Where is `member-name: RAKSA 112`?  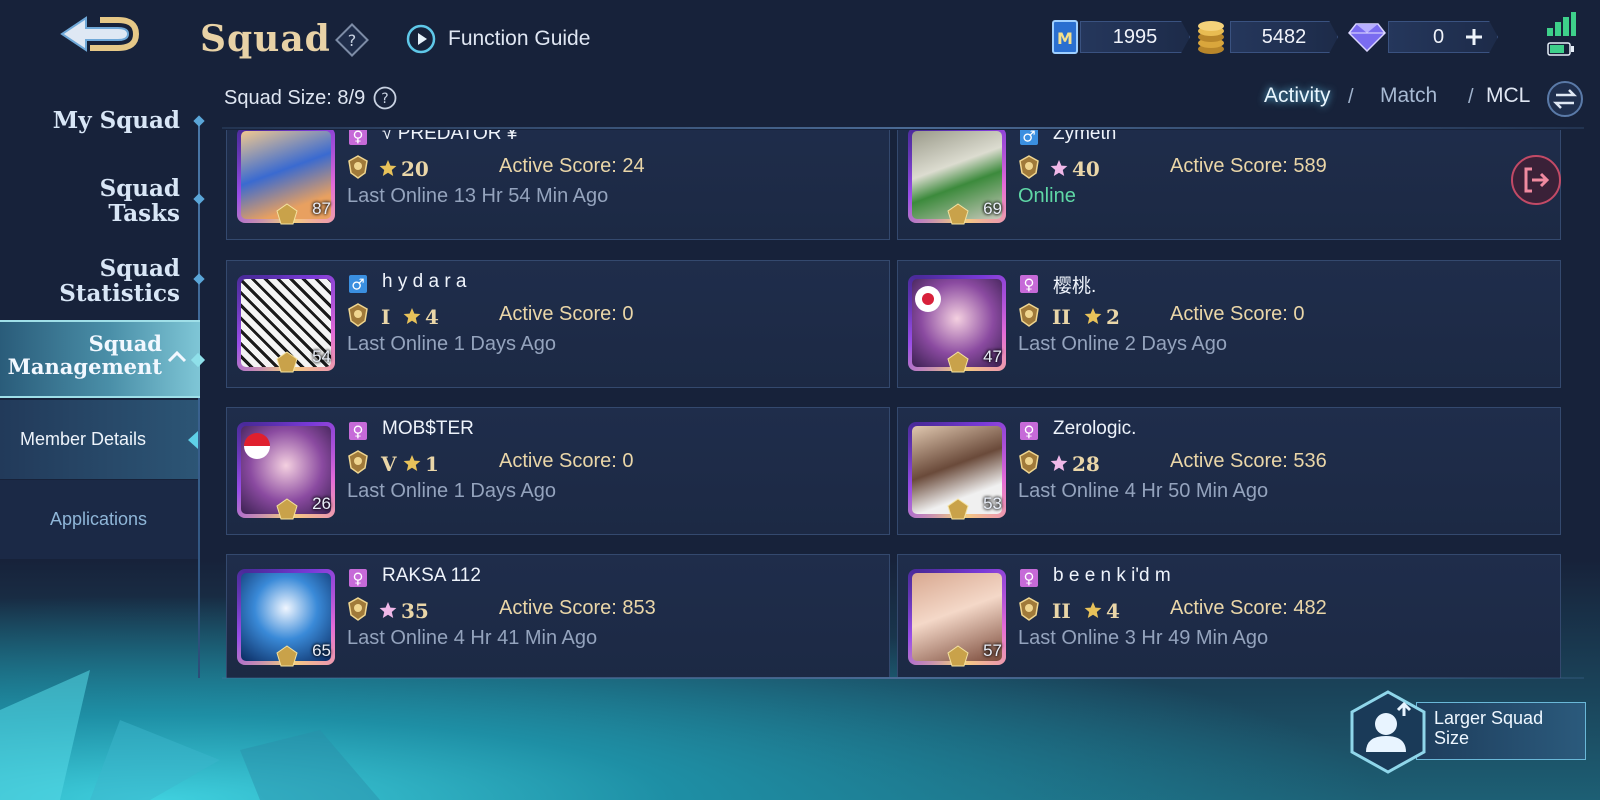
member-name: RAKSA 112 is located at coordinates (431, 575).